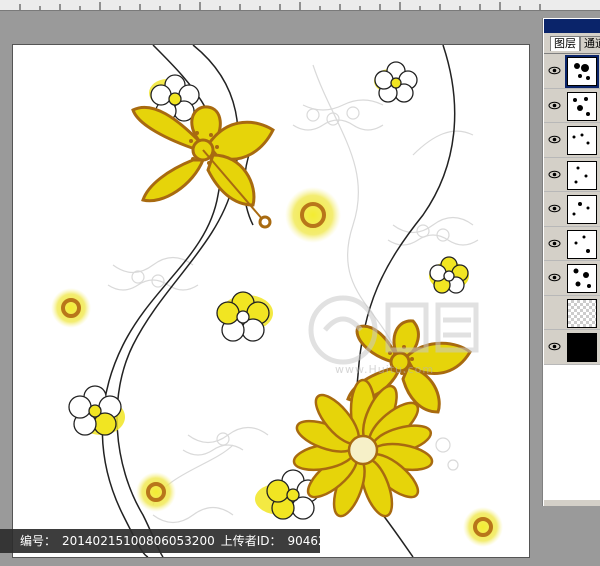 The width and height of the screenshot is (600, 566). Describe the element at coordinates (38, 541) in the screenshot. I see `id-label: 编号：` at that location.